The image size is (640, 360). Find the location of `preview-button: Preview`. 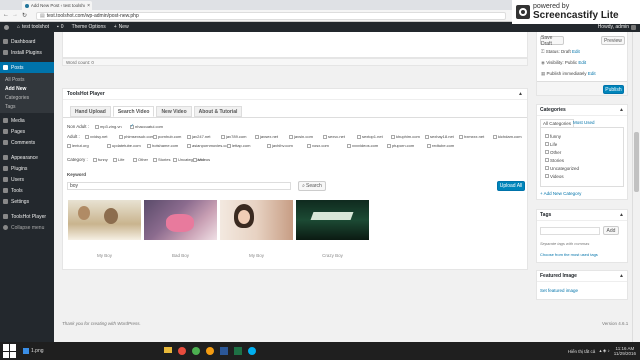

preview-button: Preview is located at coordinates (613, 40).